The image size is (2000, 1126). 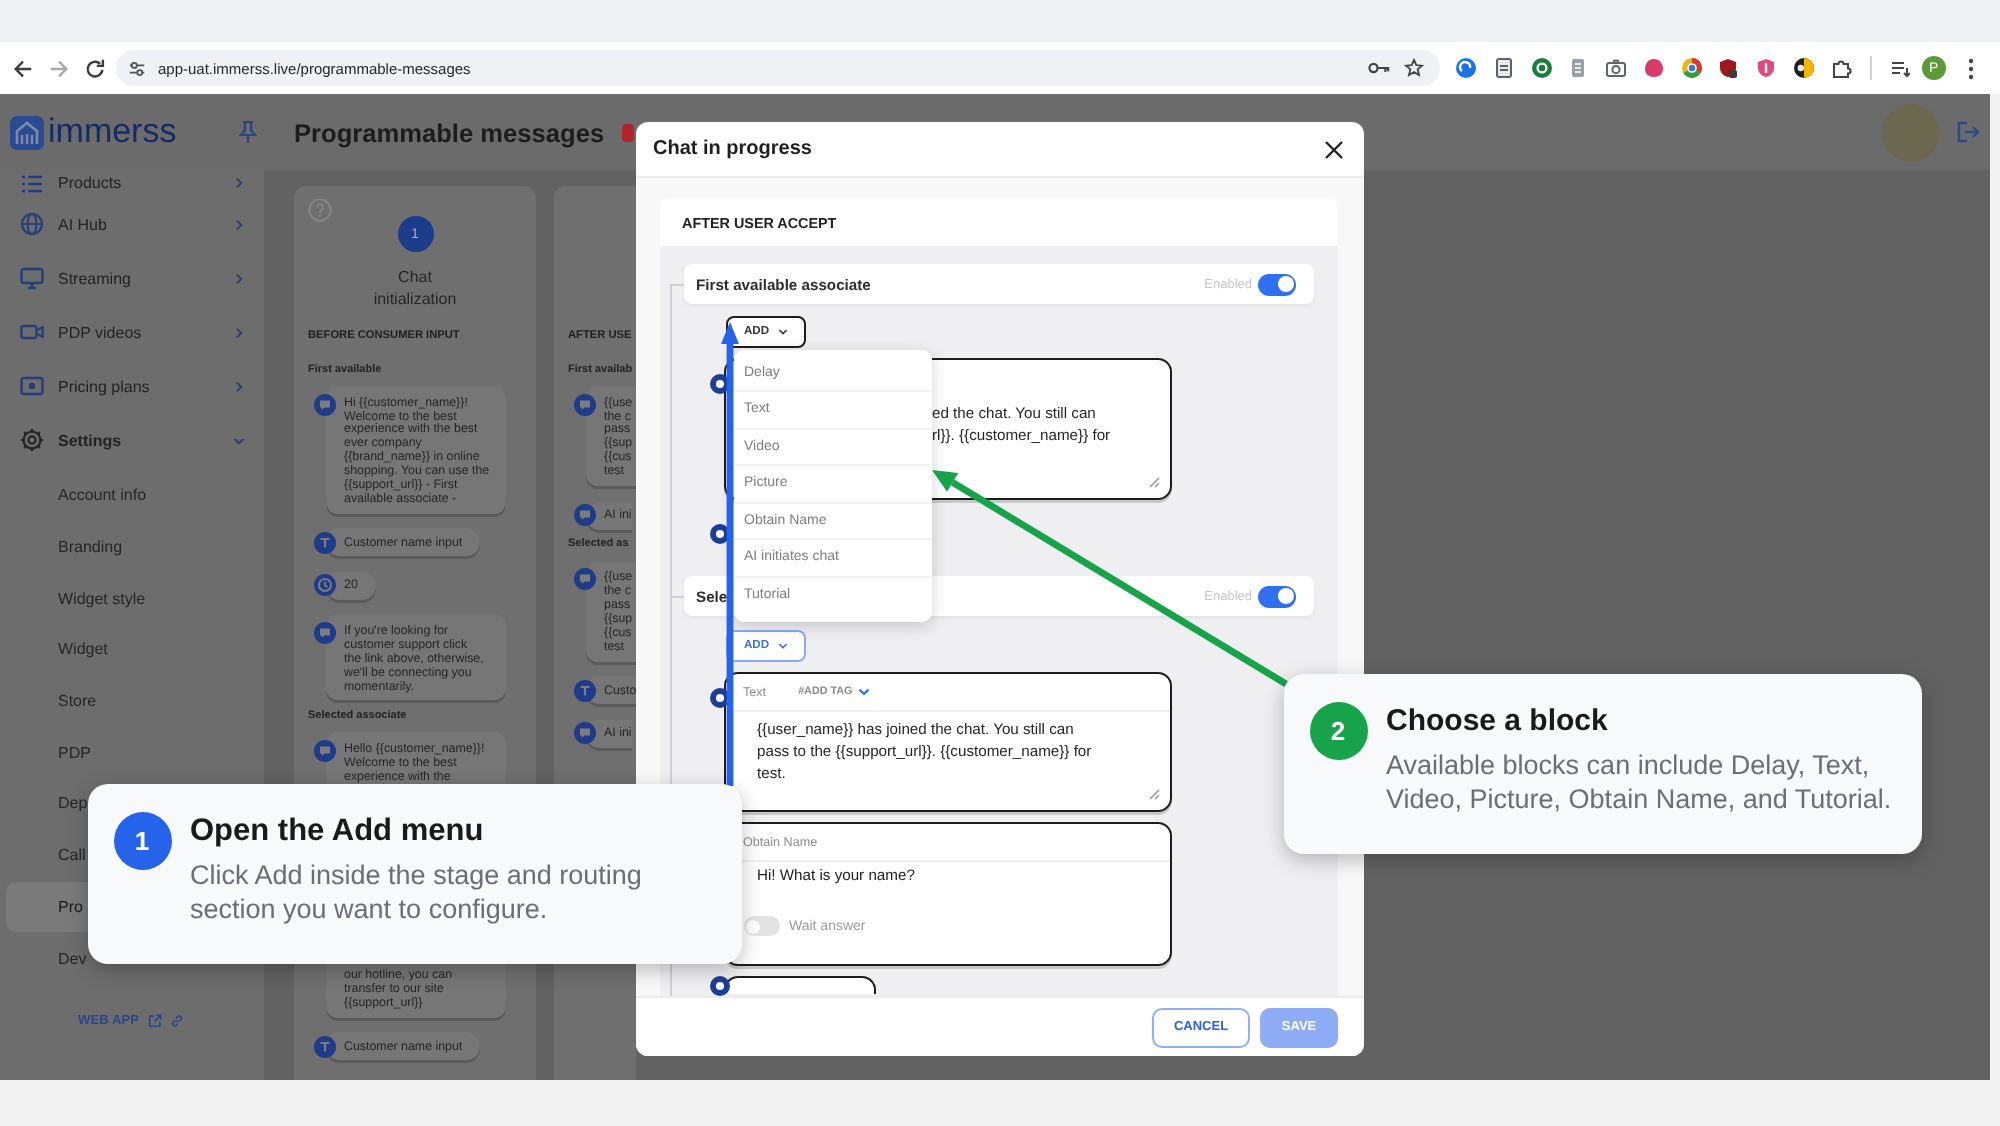 I want to click on camera-icon, so click(x=1616, y=68).